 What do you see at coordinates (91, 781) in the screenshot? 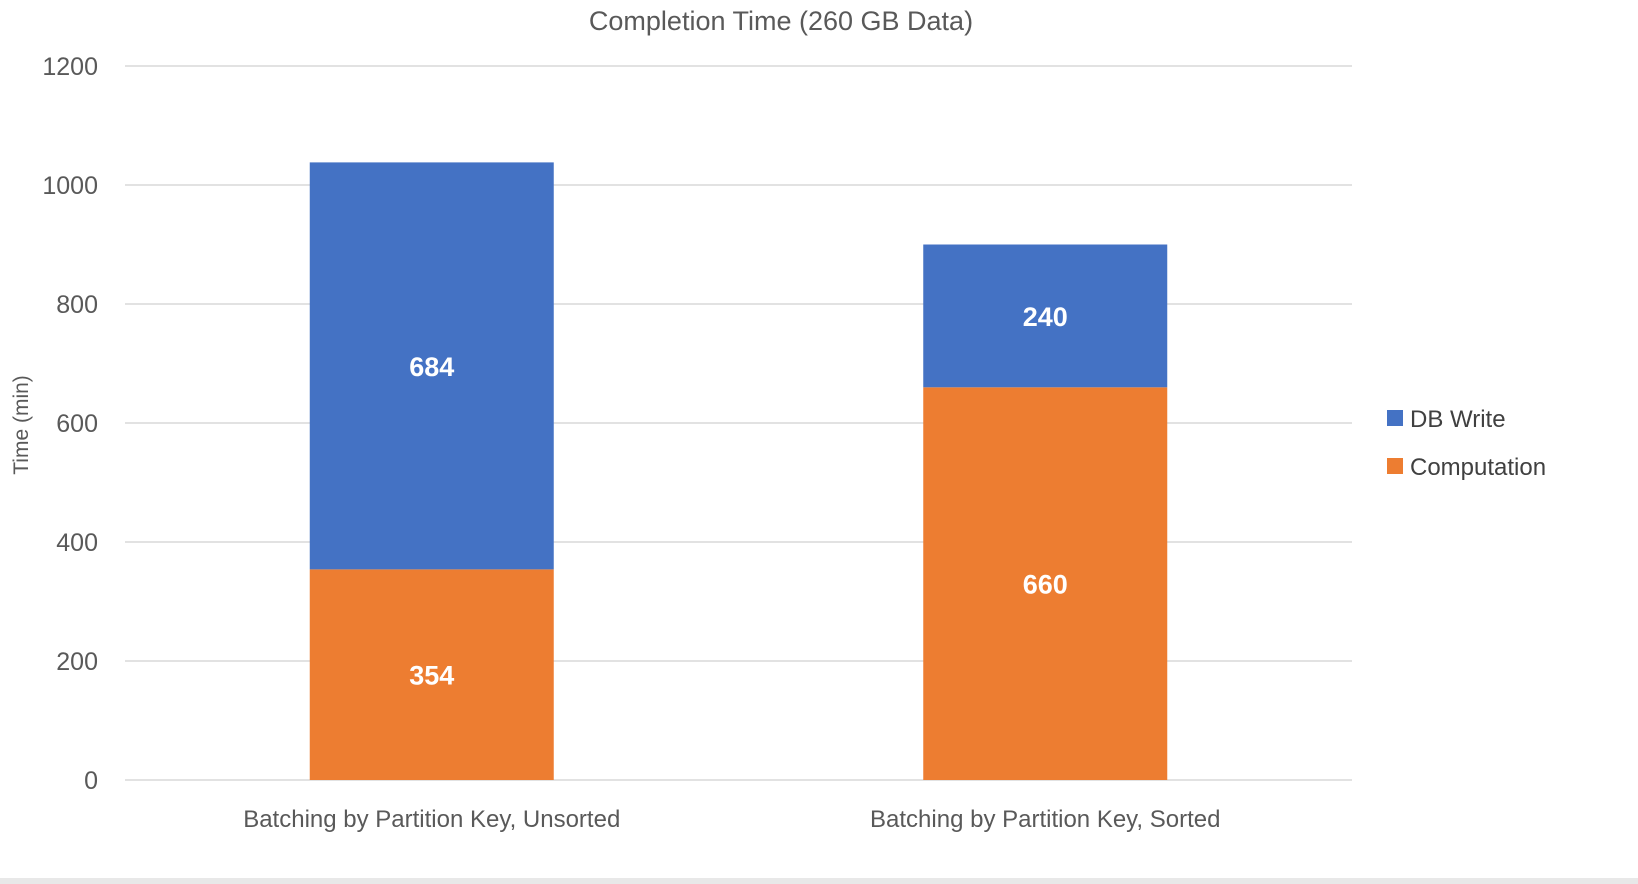
I see `y-tick-label: 0` at bounding box center [91, 781].